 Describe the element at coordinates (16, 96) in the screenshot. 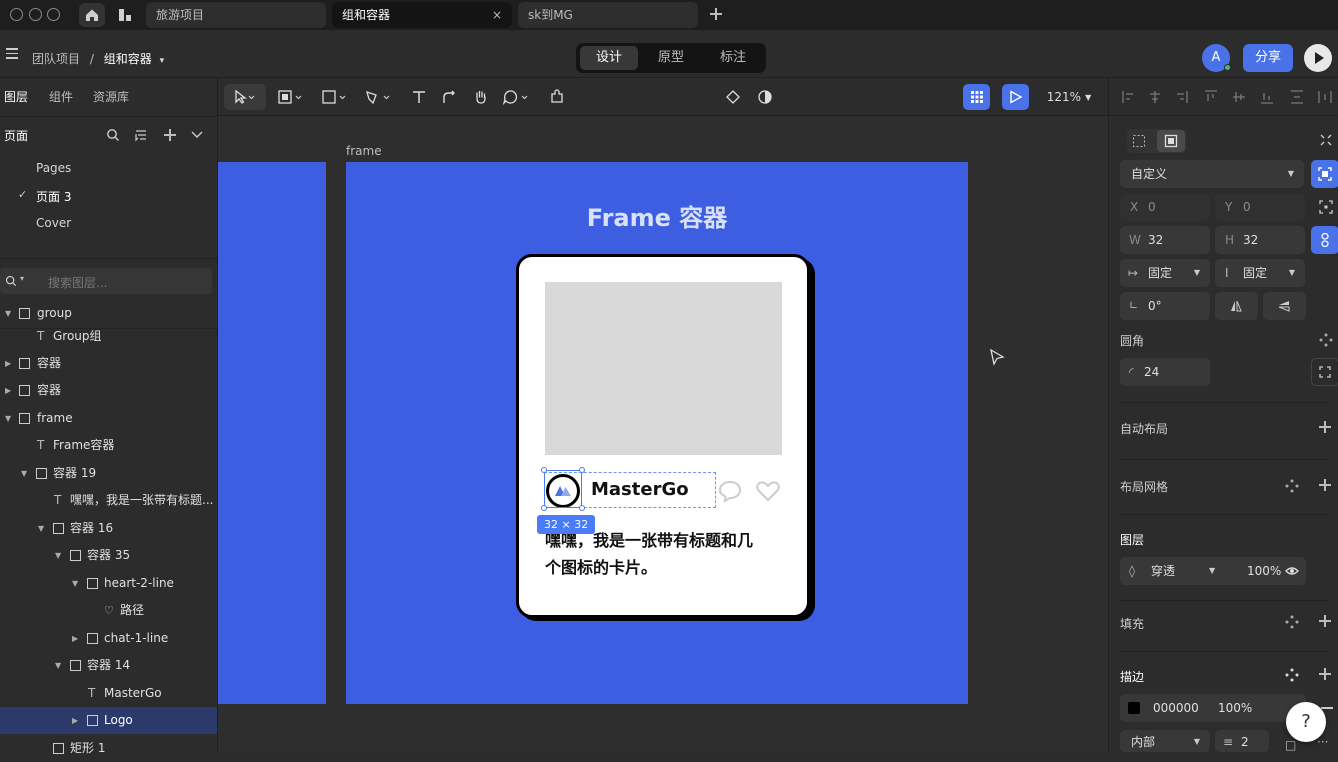

I see `tab-layers: 图层` at that location.